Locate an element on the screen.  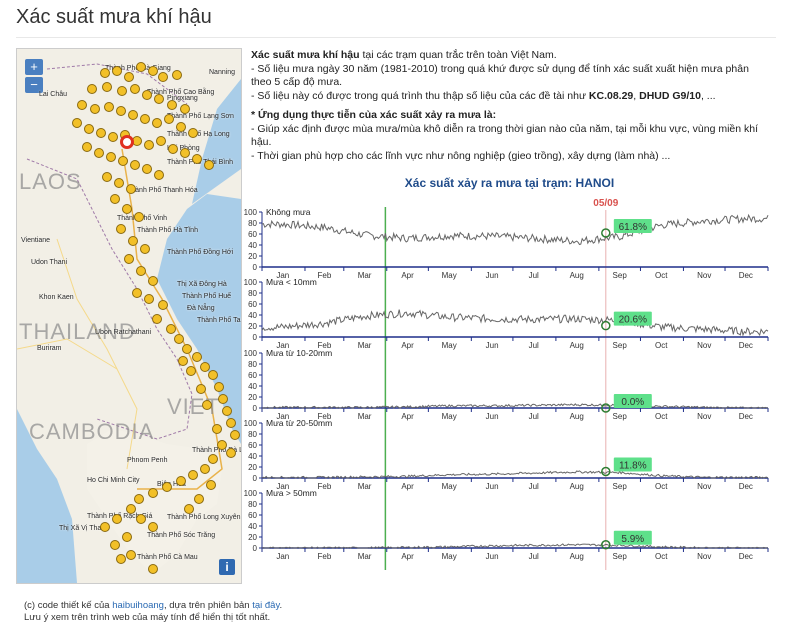
author-link: haibuihoang is located at coordinates (138, 605).